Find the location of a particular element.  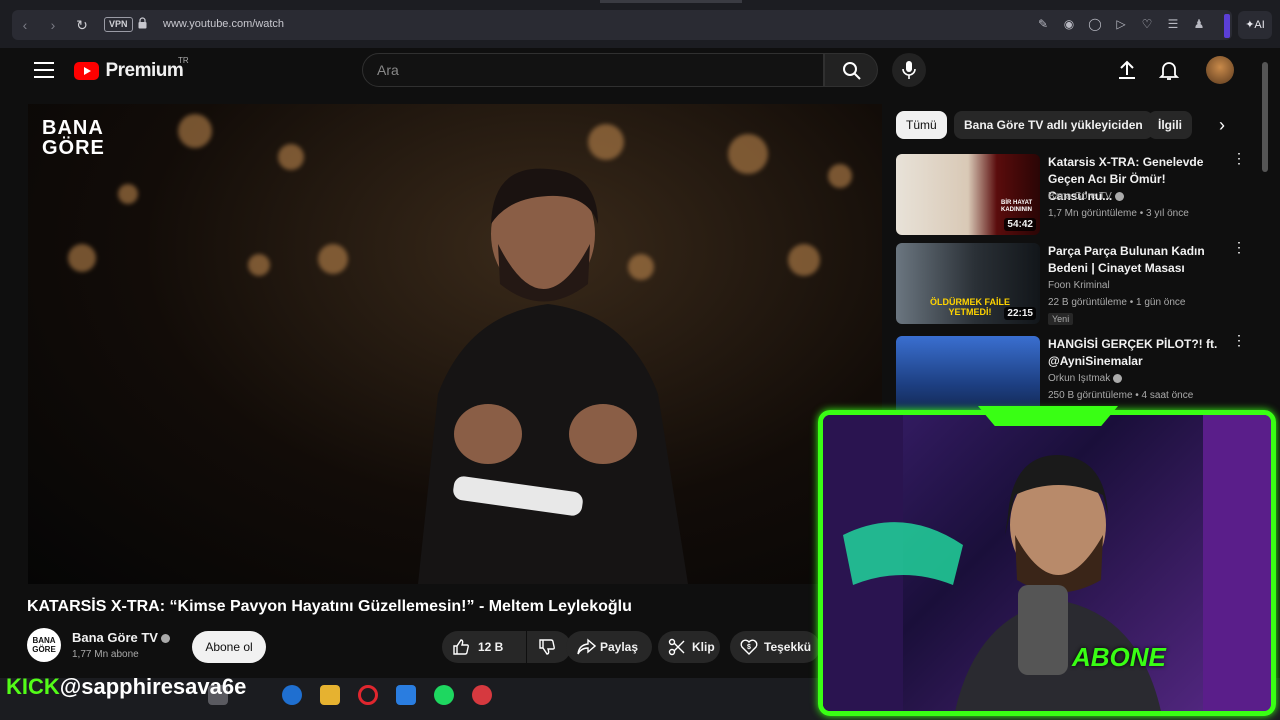

new-badge: Yeni is located at coordinates (1061, 319).